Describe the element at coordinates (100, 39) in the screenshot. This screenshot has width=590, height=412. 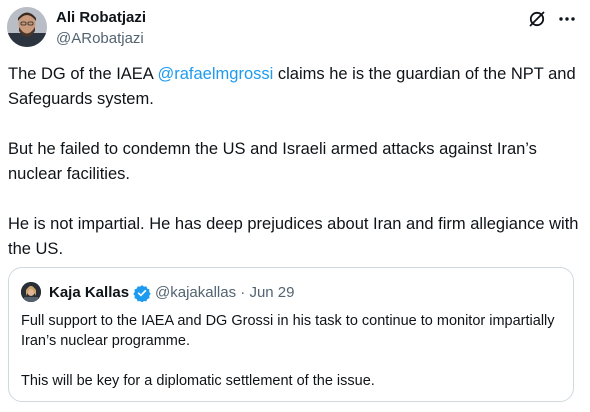
I see `author-handle: @ARobatjazi` at that location.